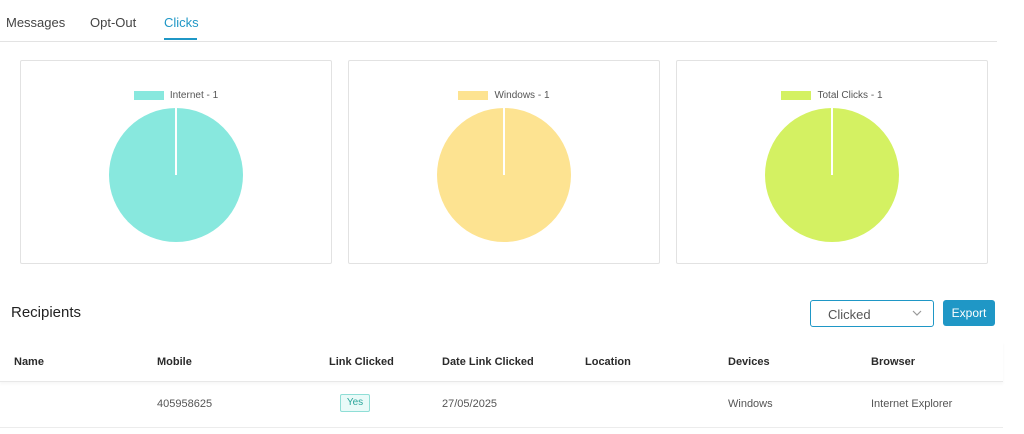 The height and width of the screenshot is (434, 1024). I want to click on pie-chart-windows, so click(504, 175).